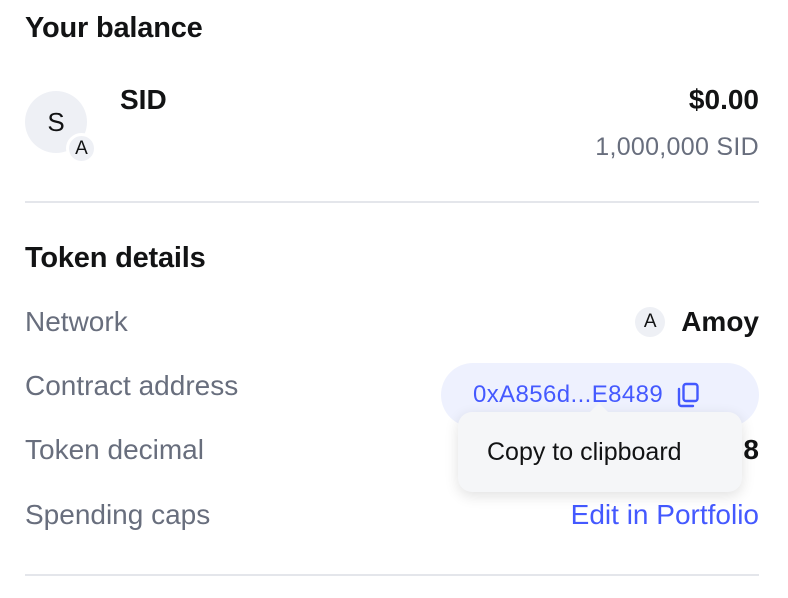  What do you see at coordinates (115, 258) in the screenshot?
I see `token-details-heading: Token details` at bounding box center [115, 258].